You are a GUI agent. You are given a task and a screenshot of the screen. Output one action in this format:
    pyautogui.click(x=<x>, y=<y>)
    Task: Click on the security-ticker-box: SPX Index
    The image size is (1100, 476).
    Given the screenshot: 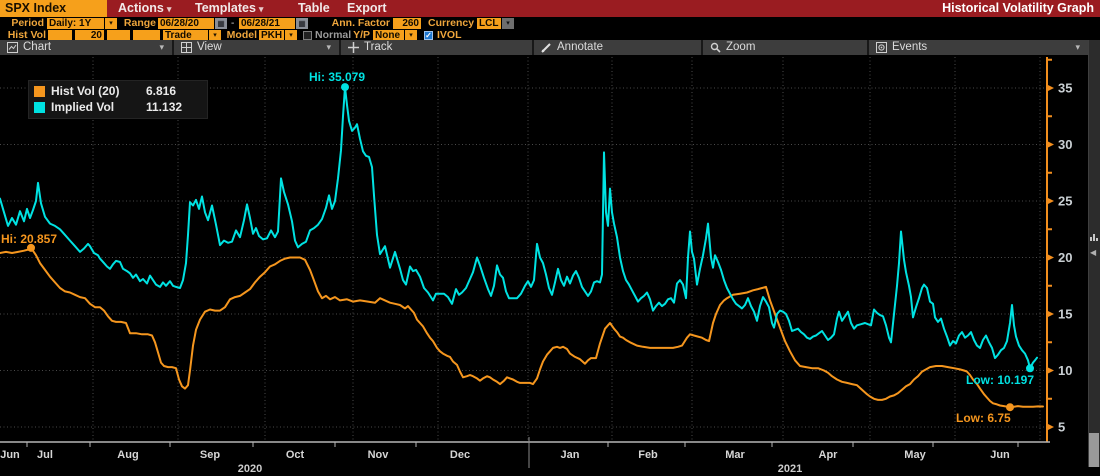 What is the action you would take?
    pyautogui.click(x=53, y=8)
    